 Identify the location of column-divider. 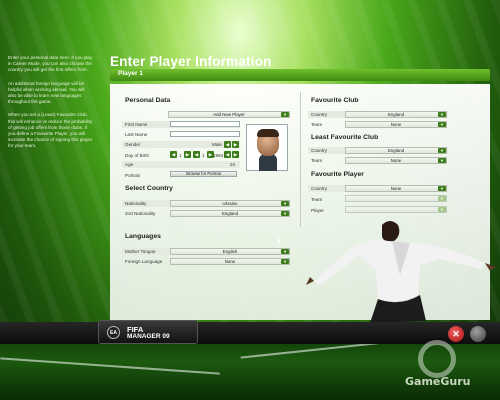
(300, 159).